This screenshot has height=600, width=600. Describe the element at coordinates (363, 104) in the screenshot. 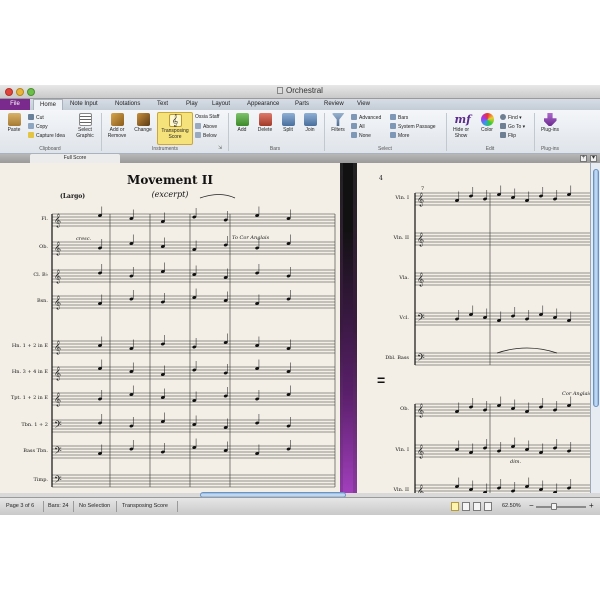

I see `tab-view: View` at that location.